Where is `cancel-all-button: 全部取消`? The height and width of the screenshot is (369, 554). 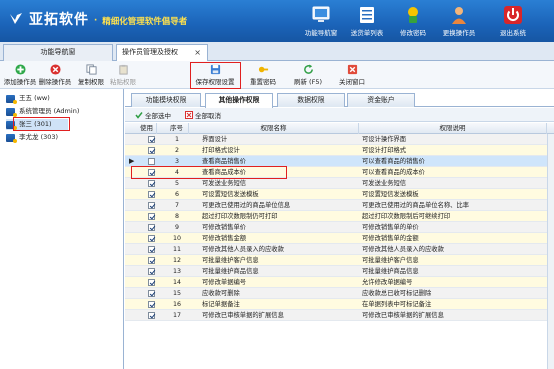 cancel-all-button: 全部取消 is located at coordinates (203, 115).